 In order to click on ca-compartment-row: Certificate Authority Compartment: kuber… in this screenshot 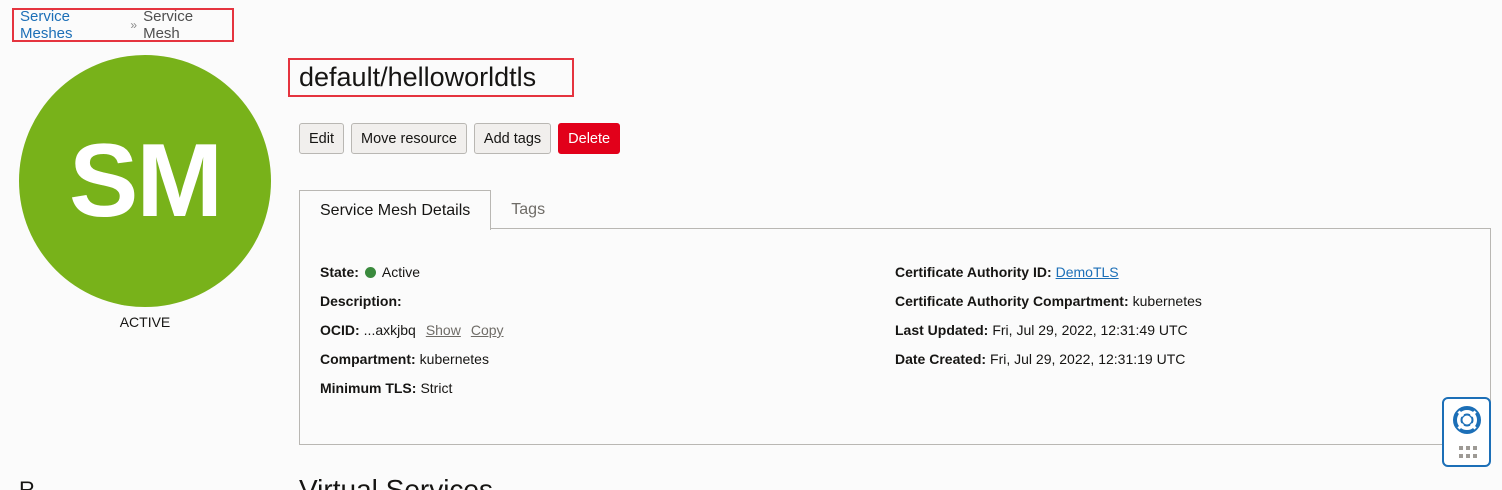, I will do `click(1048, 307)`.